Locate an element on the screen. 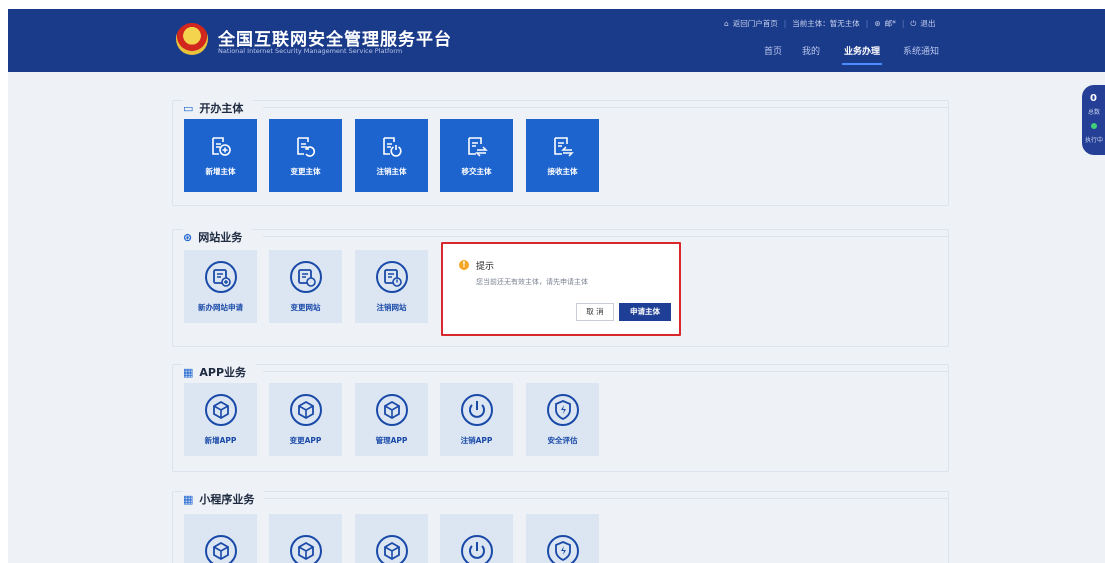  tile-label: 注销主体 is located at coordinates (391, 171).